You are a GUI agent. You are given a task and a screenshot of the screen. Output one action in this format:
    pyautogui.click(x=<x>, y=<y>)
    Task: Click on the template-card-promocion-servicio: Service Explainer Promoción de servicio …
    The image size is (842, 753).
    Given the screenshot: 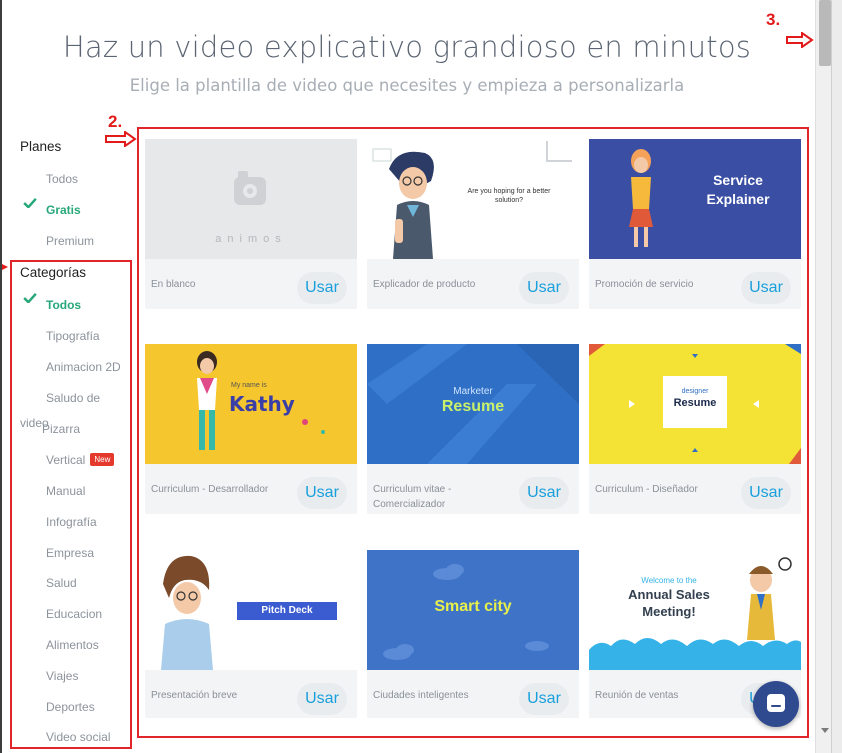 What is the action you would take?
    pyautogui.click(x=695, y=224)
    